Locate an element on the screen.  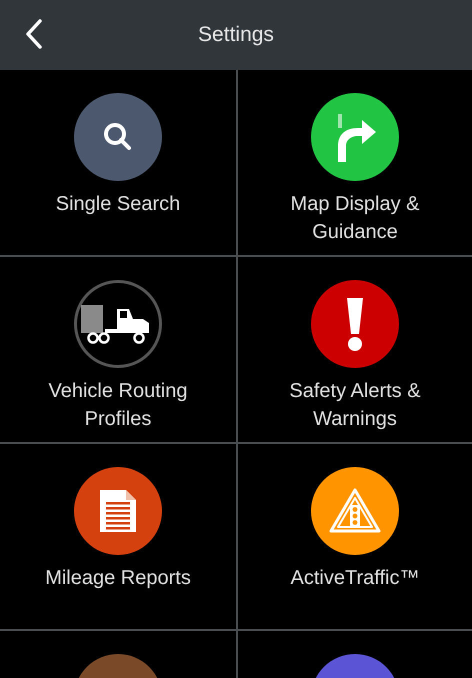
settings-tile: Safety Alerts & Warnings is located at coordinates (355, 350).